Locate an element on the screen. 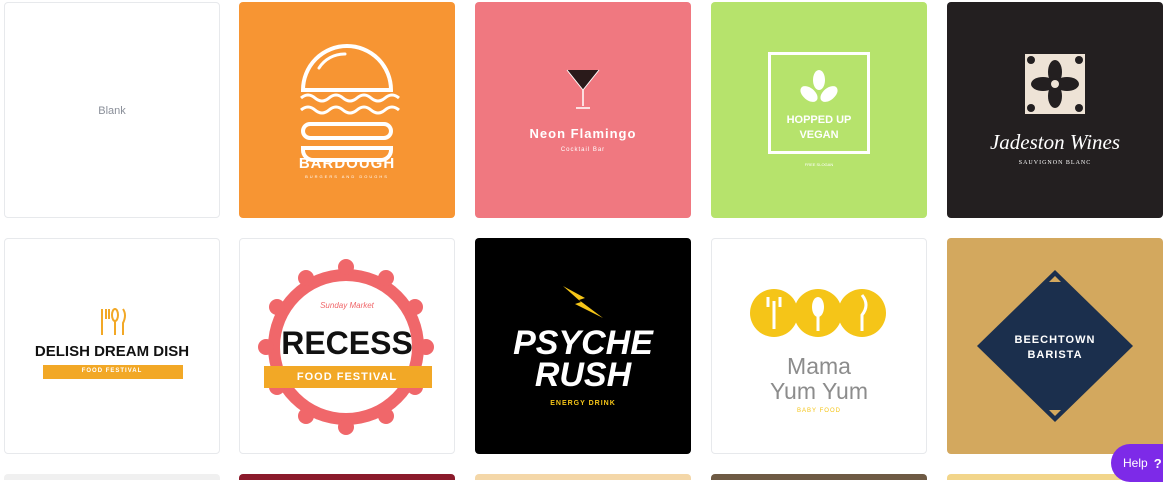 The height and width of the screenshot is (482, 1163). template-hopped-up-vegan: HOPPED UP VEGAN FREE SLOGAN is located at coordinates (819, 110).